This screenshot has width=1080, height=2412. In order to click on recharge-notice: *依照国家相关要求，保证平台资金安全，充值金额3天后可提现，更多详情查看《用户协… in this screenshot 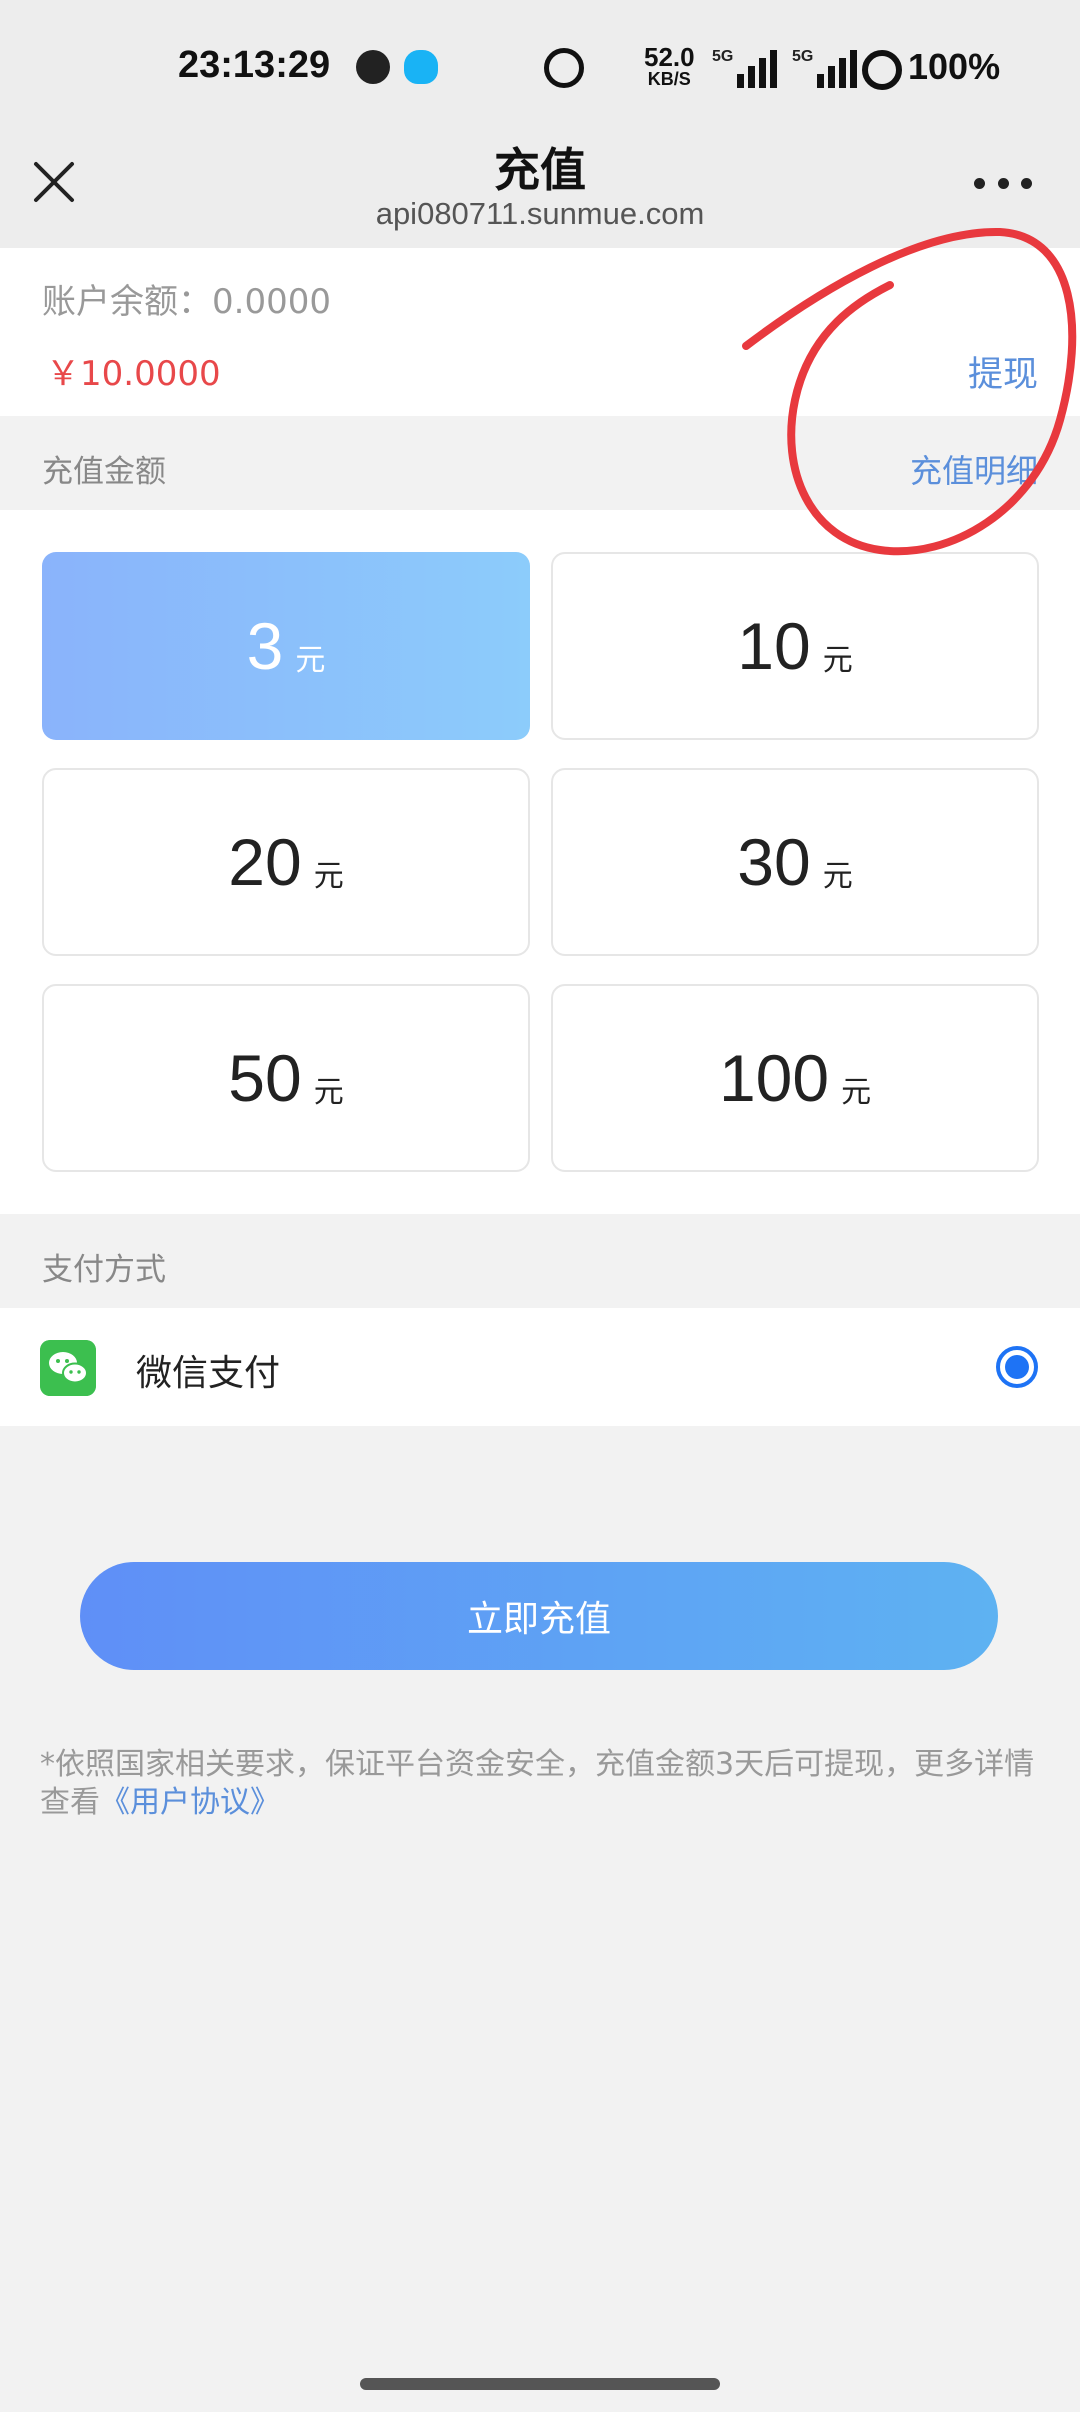, I will do `click(540, 1784)`.